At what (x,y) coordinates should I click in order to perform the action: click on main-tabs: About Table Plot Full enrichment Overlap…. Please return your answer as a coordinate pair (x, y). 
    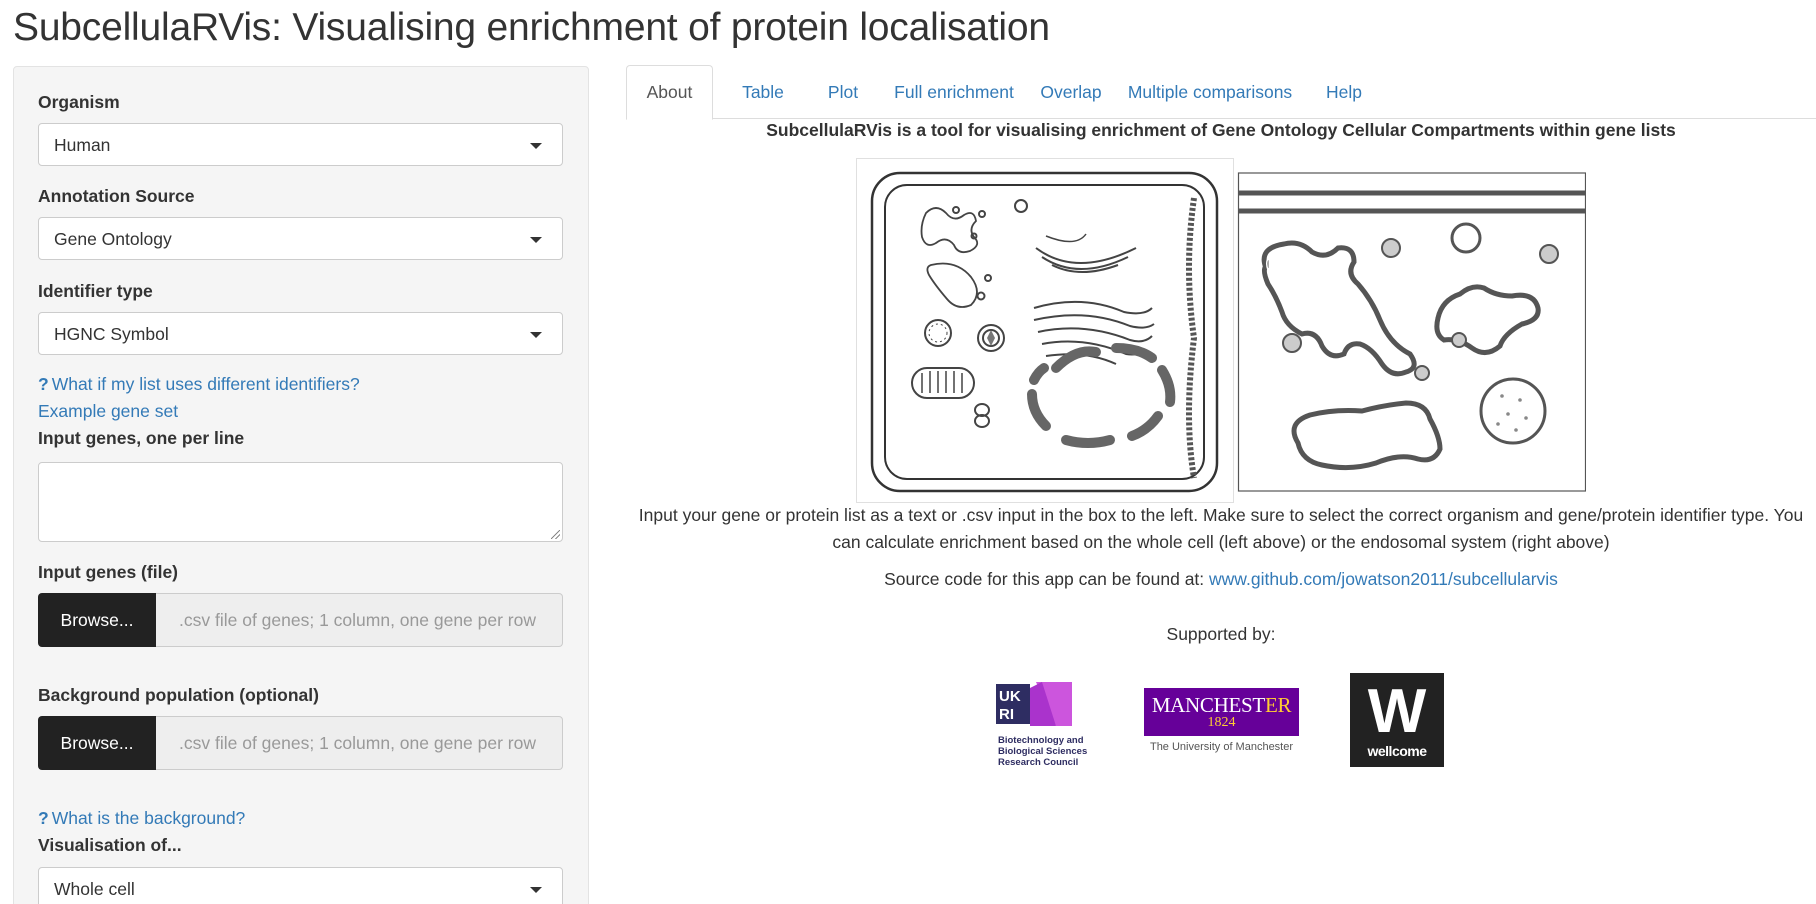
    Looking at the image, I should click on (1221, 92).